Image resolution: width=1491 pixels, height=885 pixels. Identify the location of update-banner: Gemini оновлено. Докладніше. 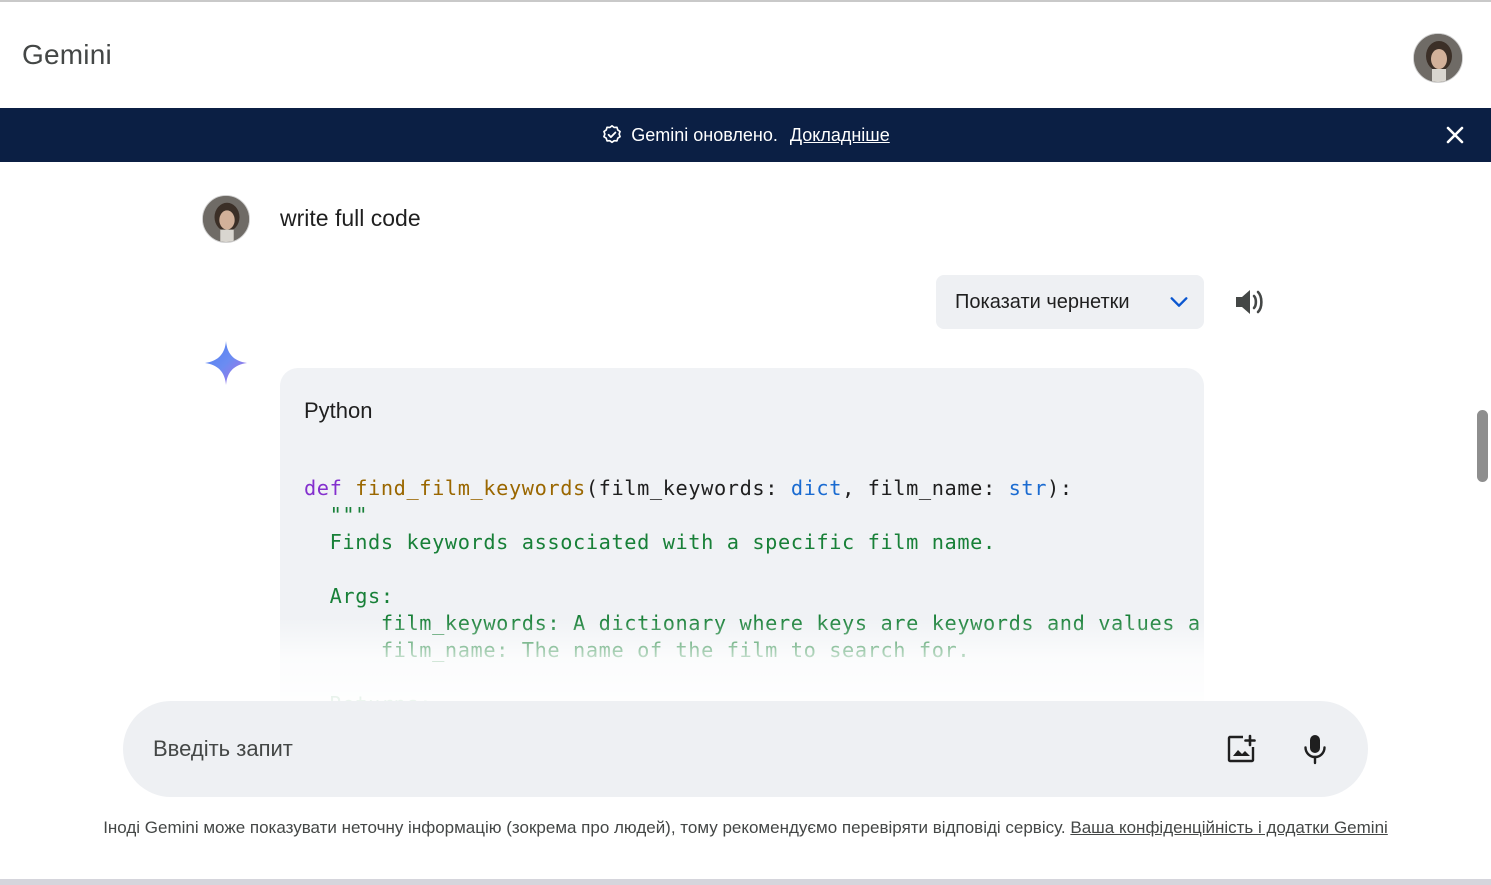
(745, 135).